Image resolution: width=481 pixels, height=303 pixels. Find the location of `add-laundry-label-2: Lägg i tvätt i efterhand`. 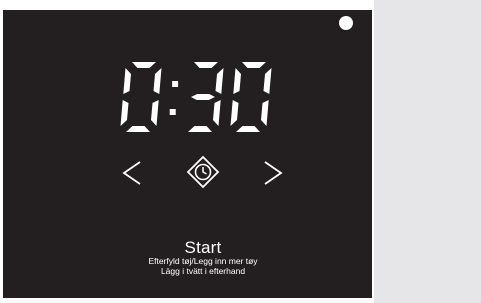

add-laundry-label-2: Lägg i tvätt i efterhand is located at coordinates (203, 271).